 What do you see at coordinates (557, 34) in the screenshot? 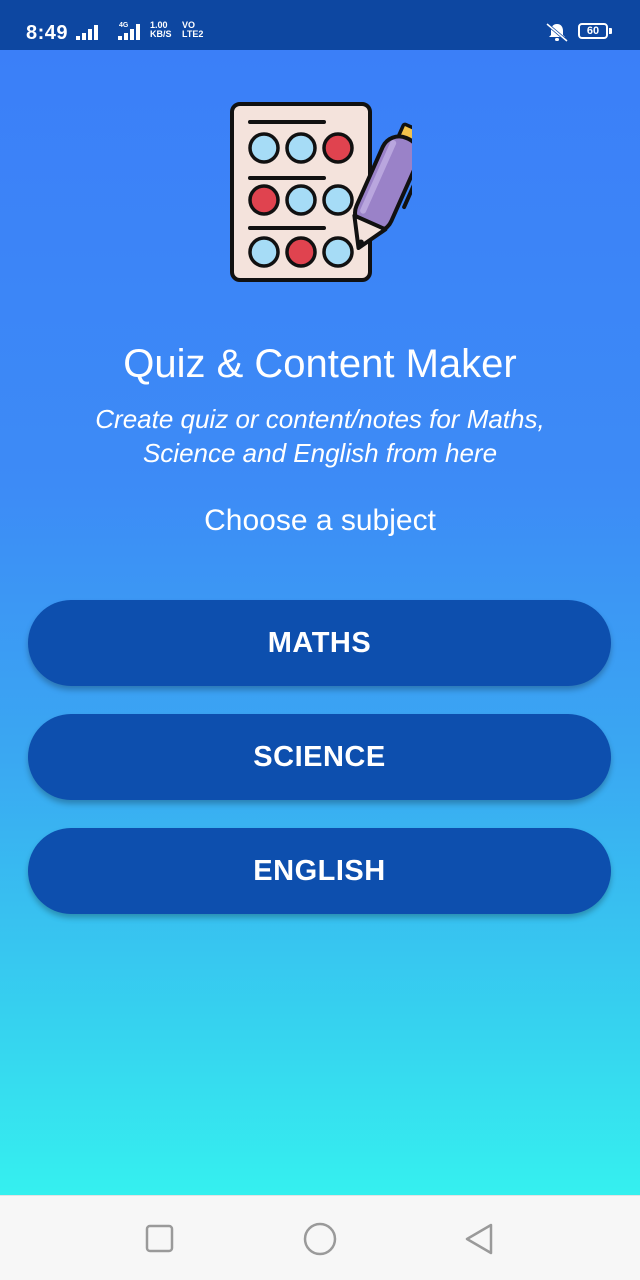
I see `bell-off-icon` at bounding box center [557, 34].